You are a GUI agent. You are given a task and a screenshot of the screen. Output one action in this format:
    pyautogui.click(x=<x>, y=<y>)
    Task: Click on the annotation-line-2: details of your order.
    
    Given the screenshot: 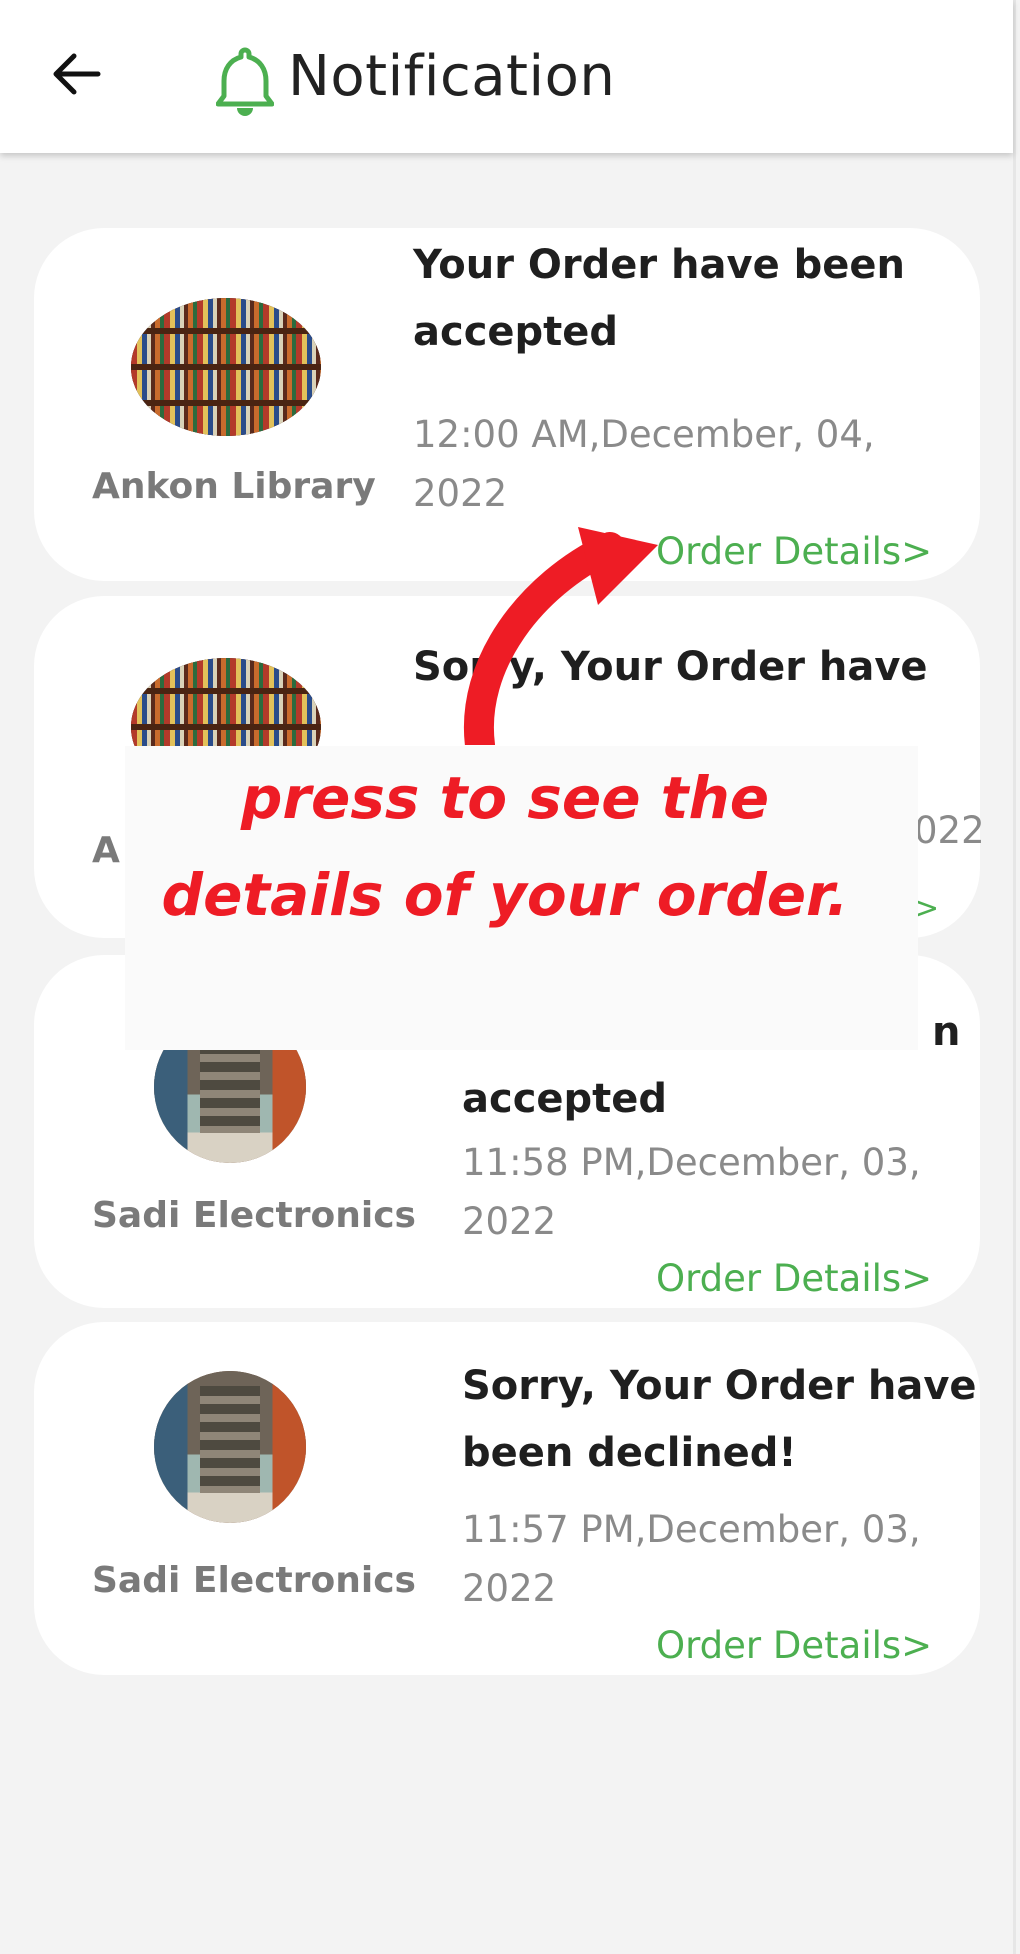 What is the action you would take?
    pyautogui.click(x=505, y=895)
    